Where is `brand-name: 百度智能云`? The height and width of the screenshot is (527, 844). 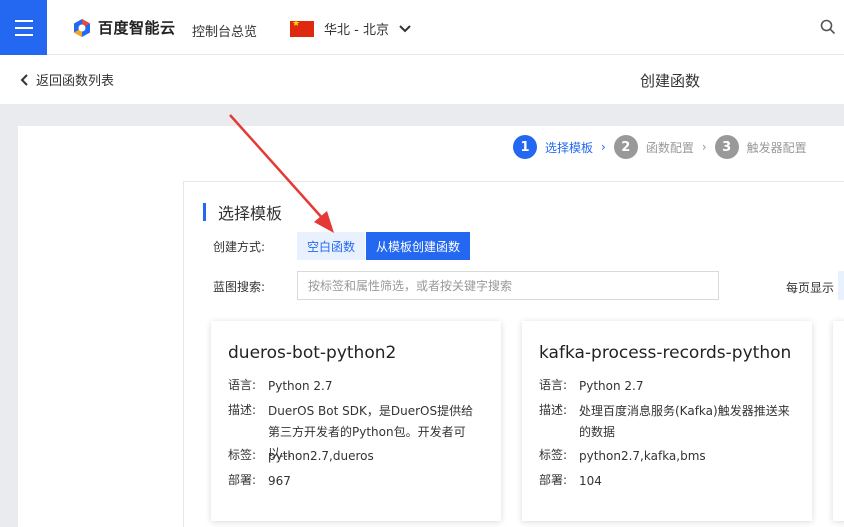
brand-name: 百度智能云 is located at coordinates (137, 28).